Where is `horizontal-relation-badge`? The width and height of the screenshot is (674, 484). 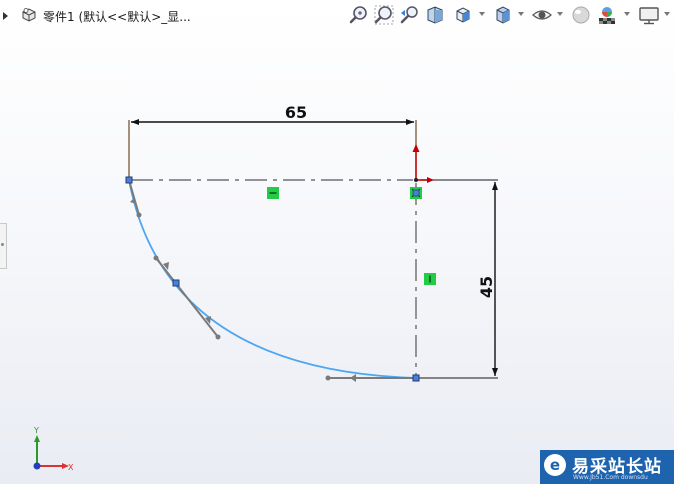 horizontal-relation-badge is located at coordinates (273, 193).